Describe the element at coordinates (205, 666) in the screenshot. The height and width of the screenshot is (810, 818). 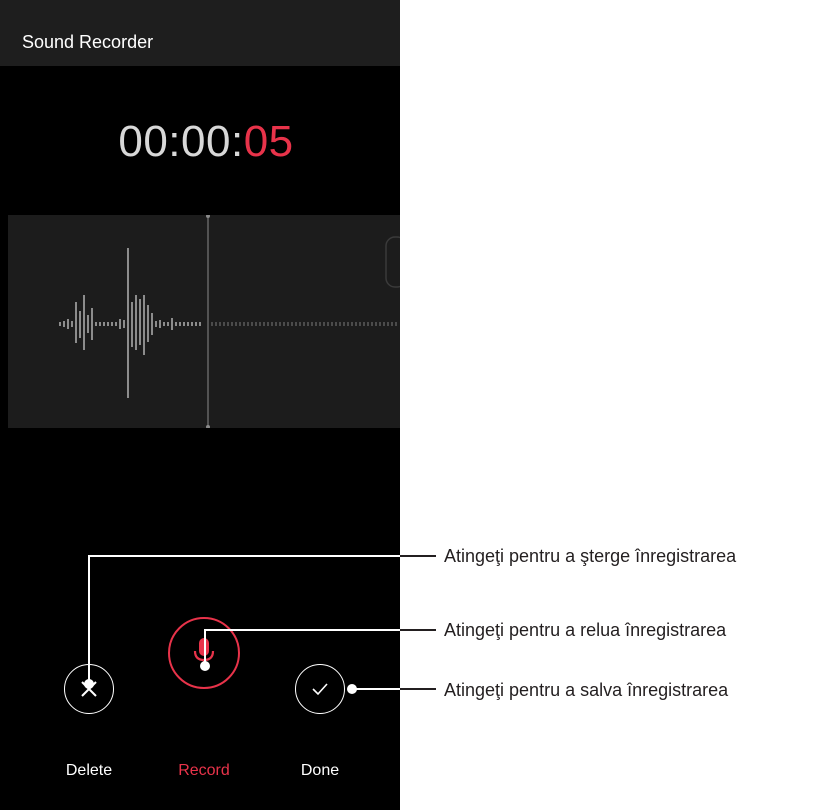
I see `record-leader-dot` at that location.